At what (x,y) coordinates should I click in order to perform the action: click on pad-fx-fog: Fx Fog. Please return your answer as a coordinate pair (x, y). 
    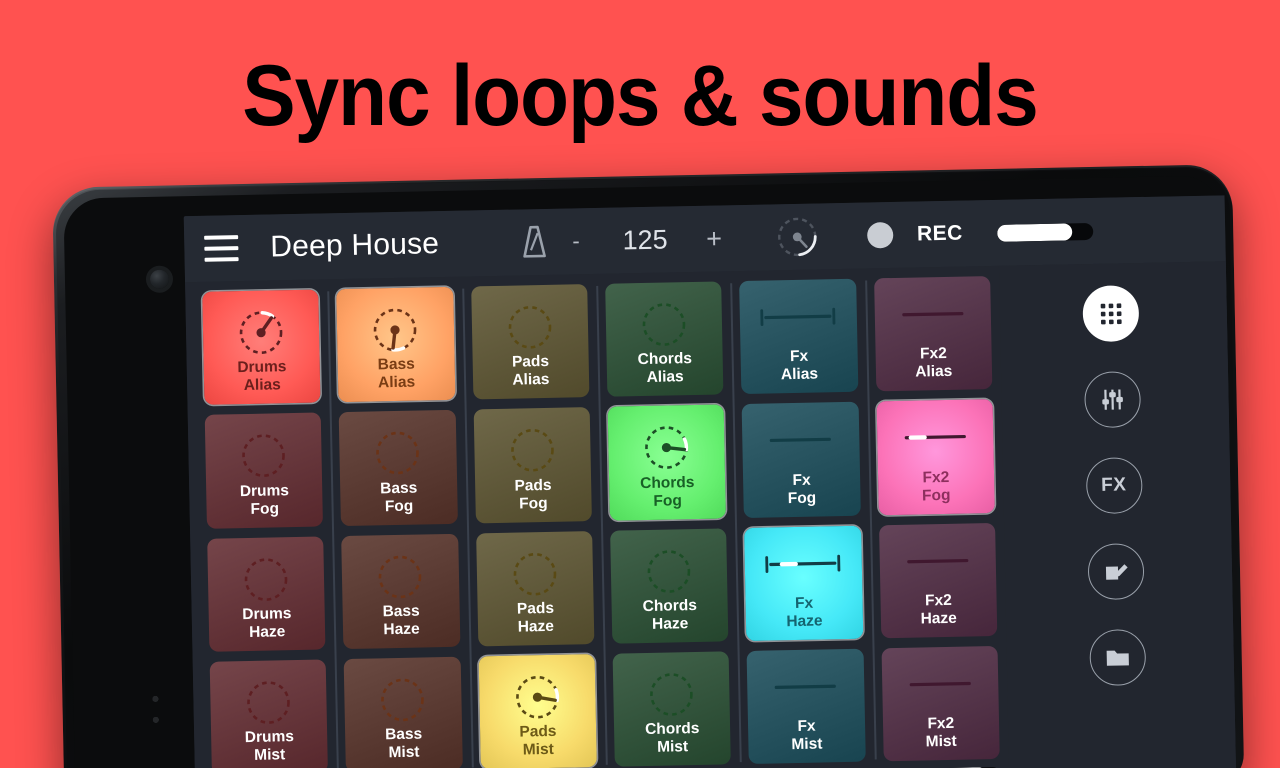
    Looking at the image, I should click on (801, 459).